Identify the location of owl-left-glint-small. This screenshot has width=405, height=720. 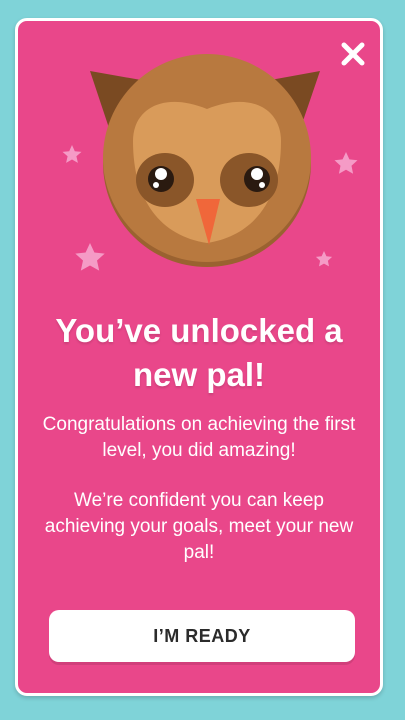
(156, 185).